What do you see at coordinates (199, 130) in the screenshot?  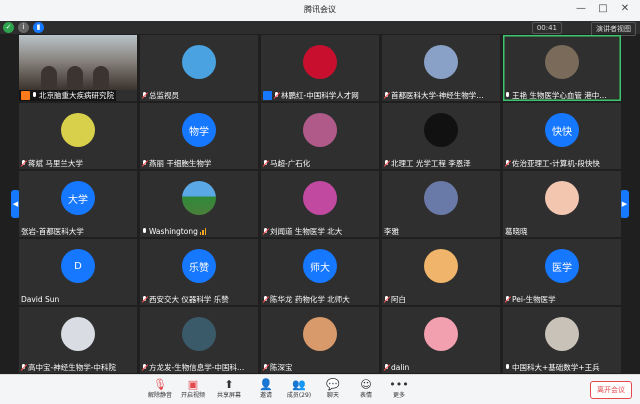 I see `avatar-text: 物学` at bounding box center [199, 130].